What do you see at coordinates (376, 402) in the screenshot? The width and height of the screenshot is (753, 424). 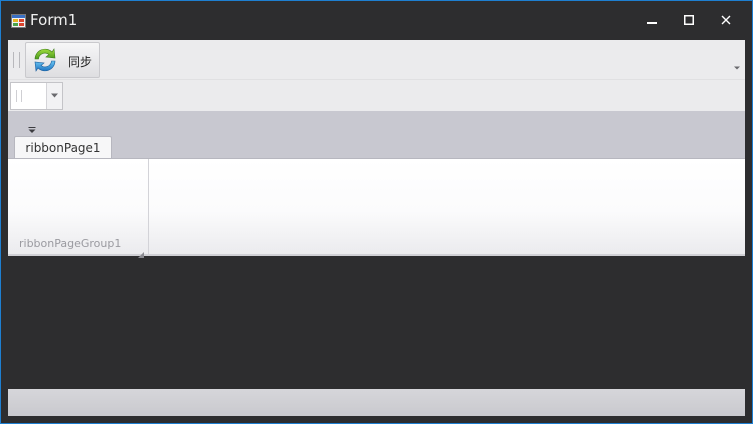 I see `status-bar` at bounding box center [376, 402].